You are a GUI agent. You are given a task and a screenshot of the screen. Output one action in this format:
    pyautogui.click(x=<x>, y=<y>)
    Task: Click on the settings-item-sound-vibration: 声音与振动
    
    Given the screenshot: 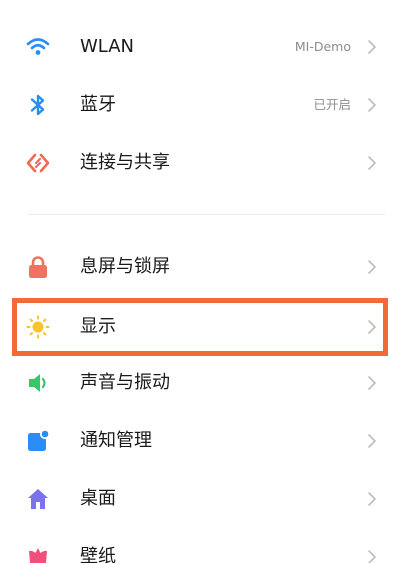 What is the action you would take?
    pyautogui.click(x=206, y=383)
    